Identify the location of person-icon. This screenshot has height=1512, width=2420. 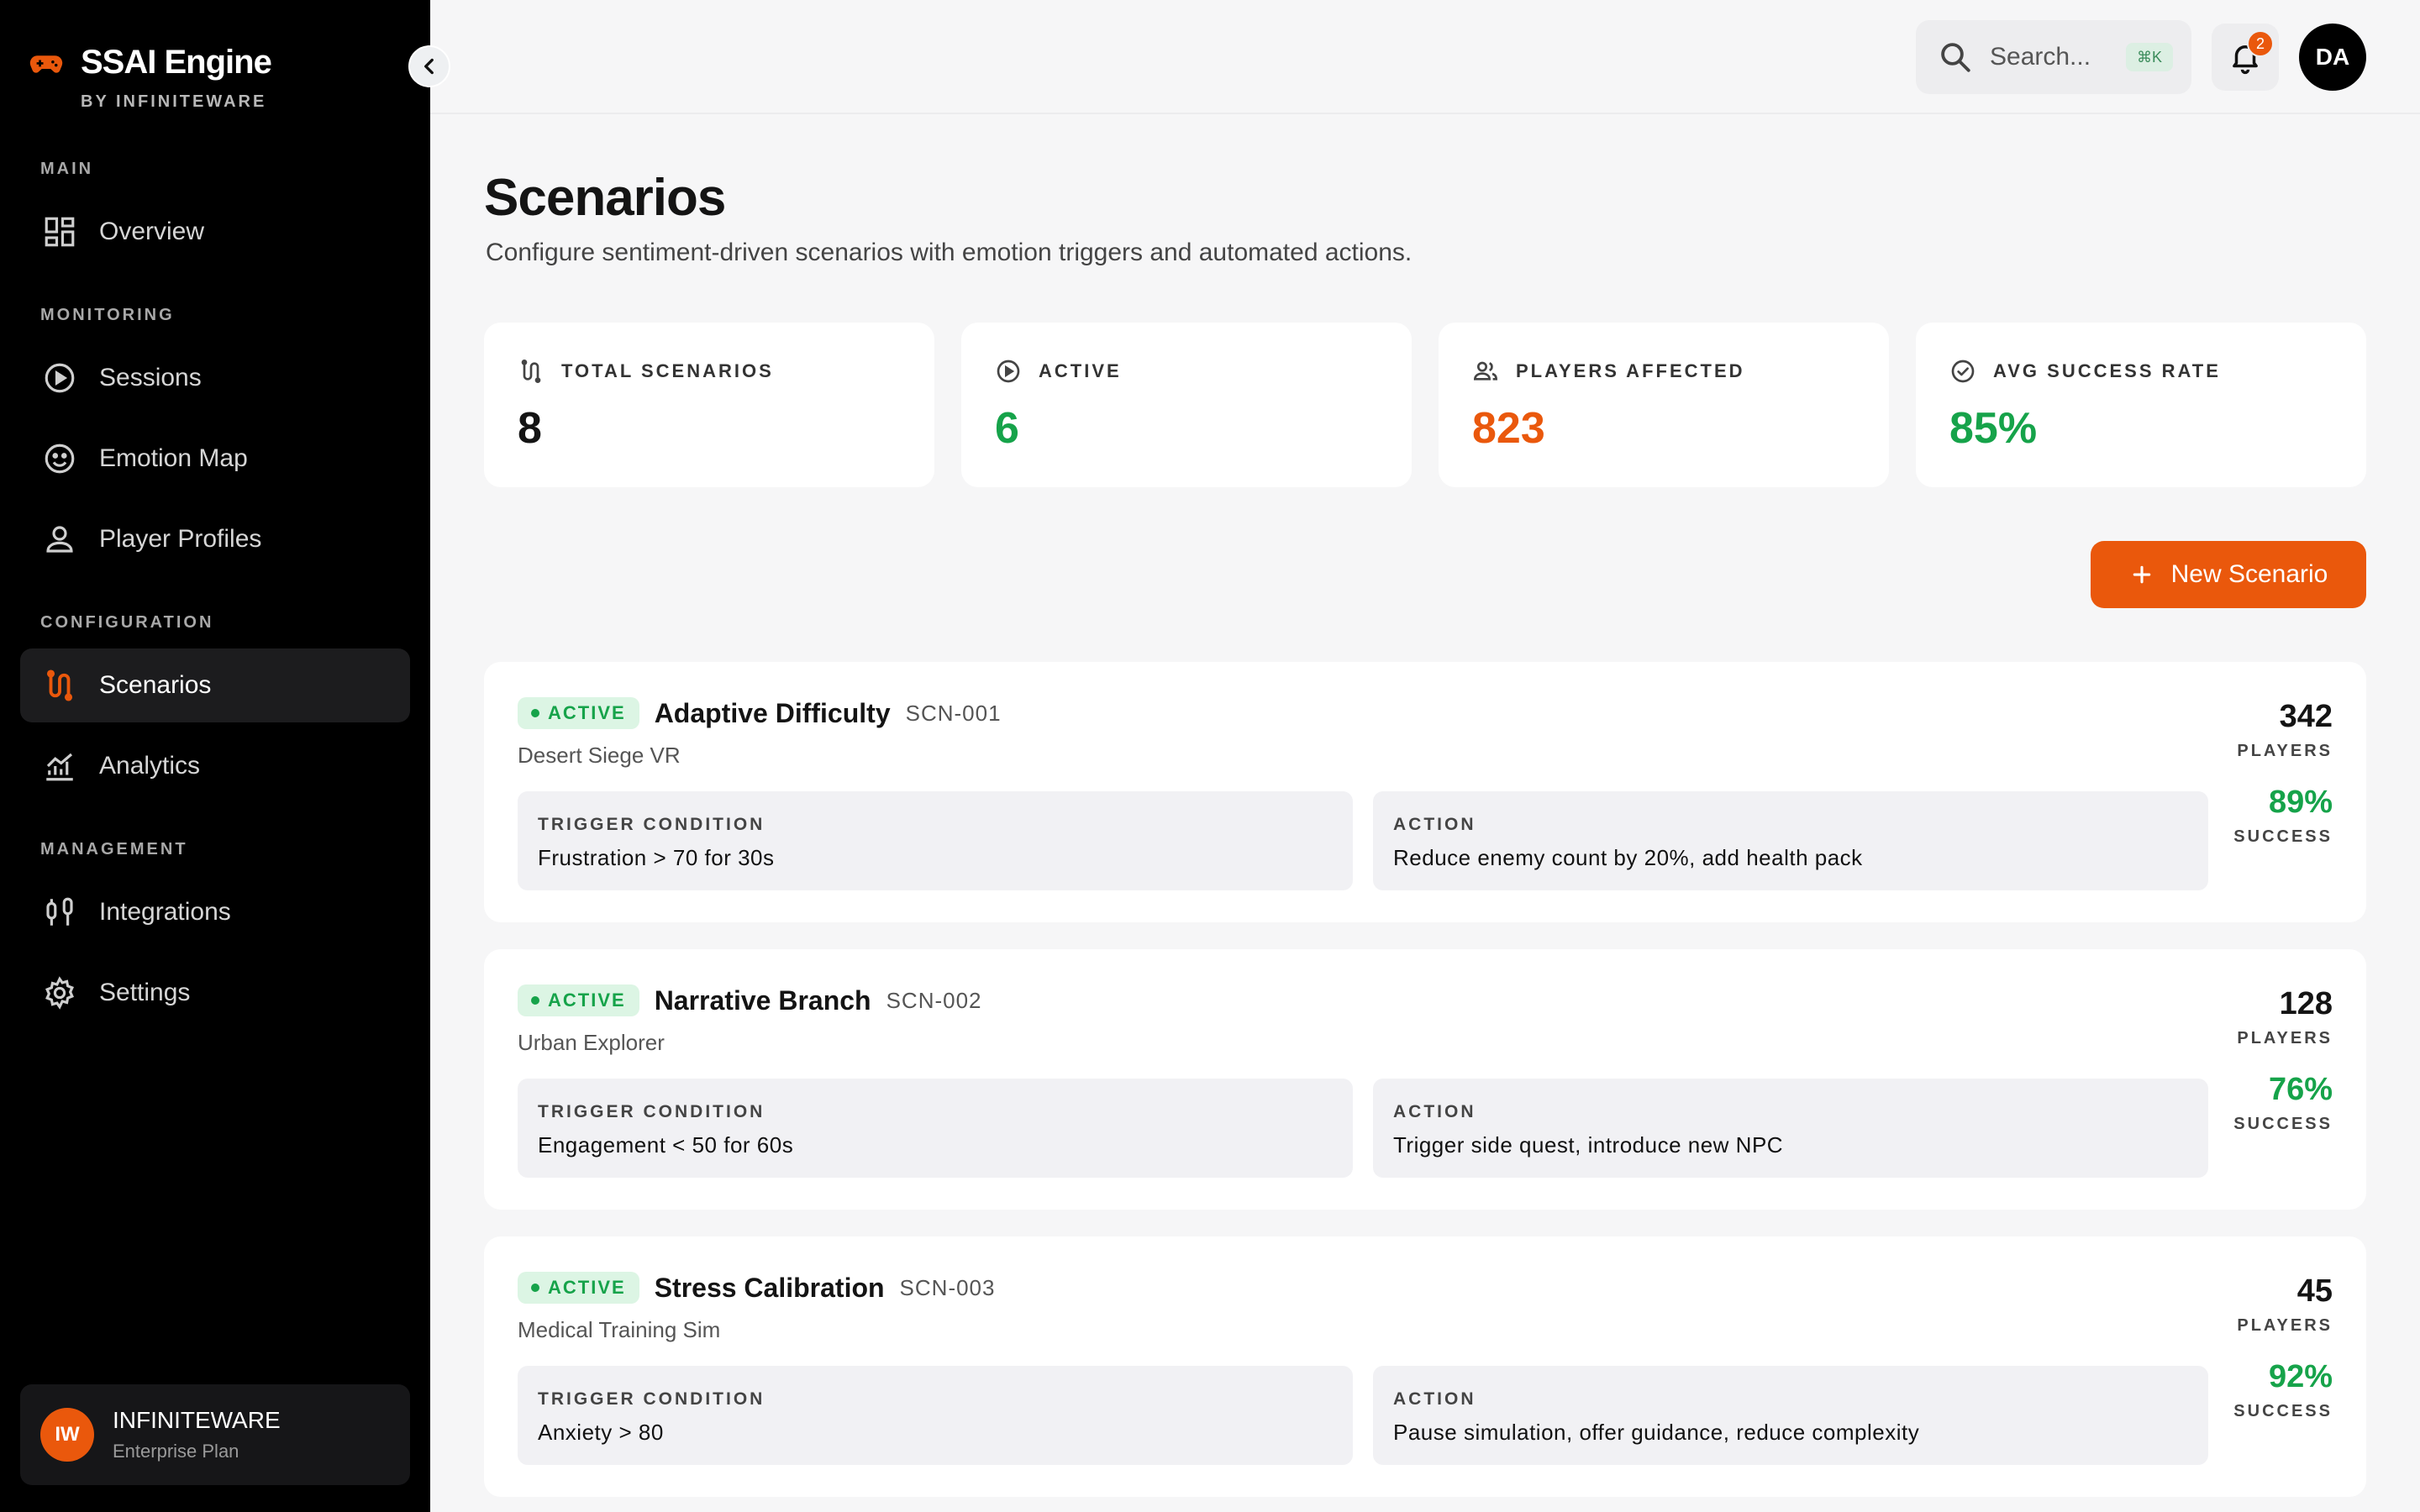
(60, 539).